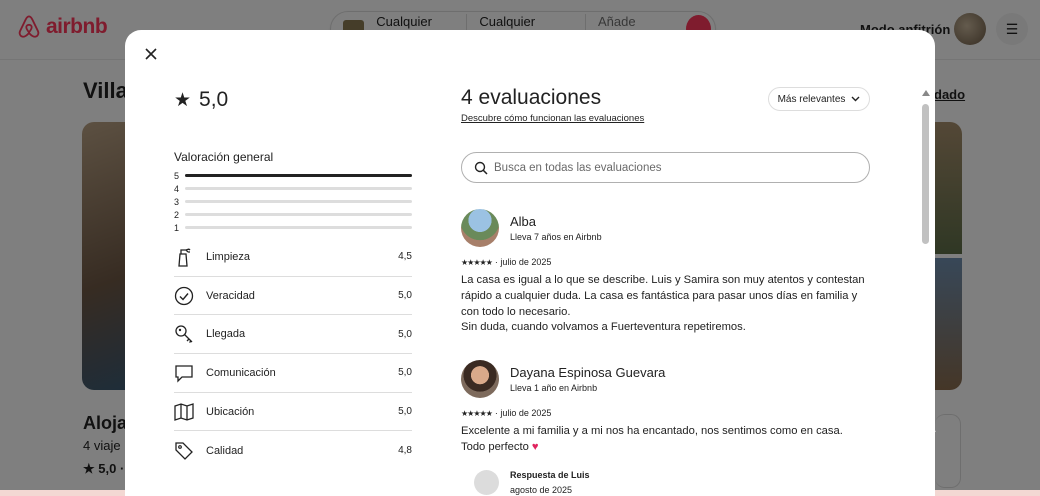 The image size is (1040, 496). What do you see at coordinates (177, 175) in the screenshot?
I see `distribution-stars: 5` at bounding box center [177, 175].